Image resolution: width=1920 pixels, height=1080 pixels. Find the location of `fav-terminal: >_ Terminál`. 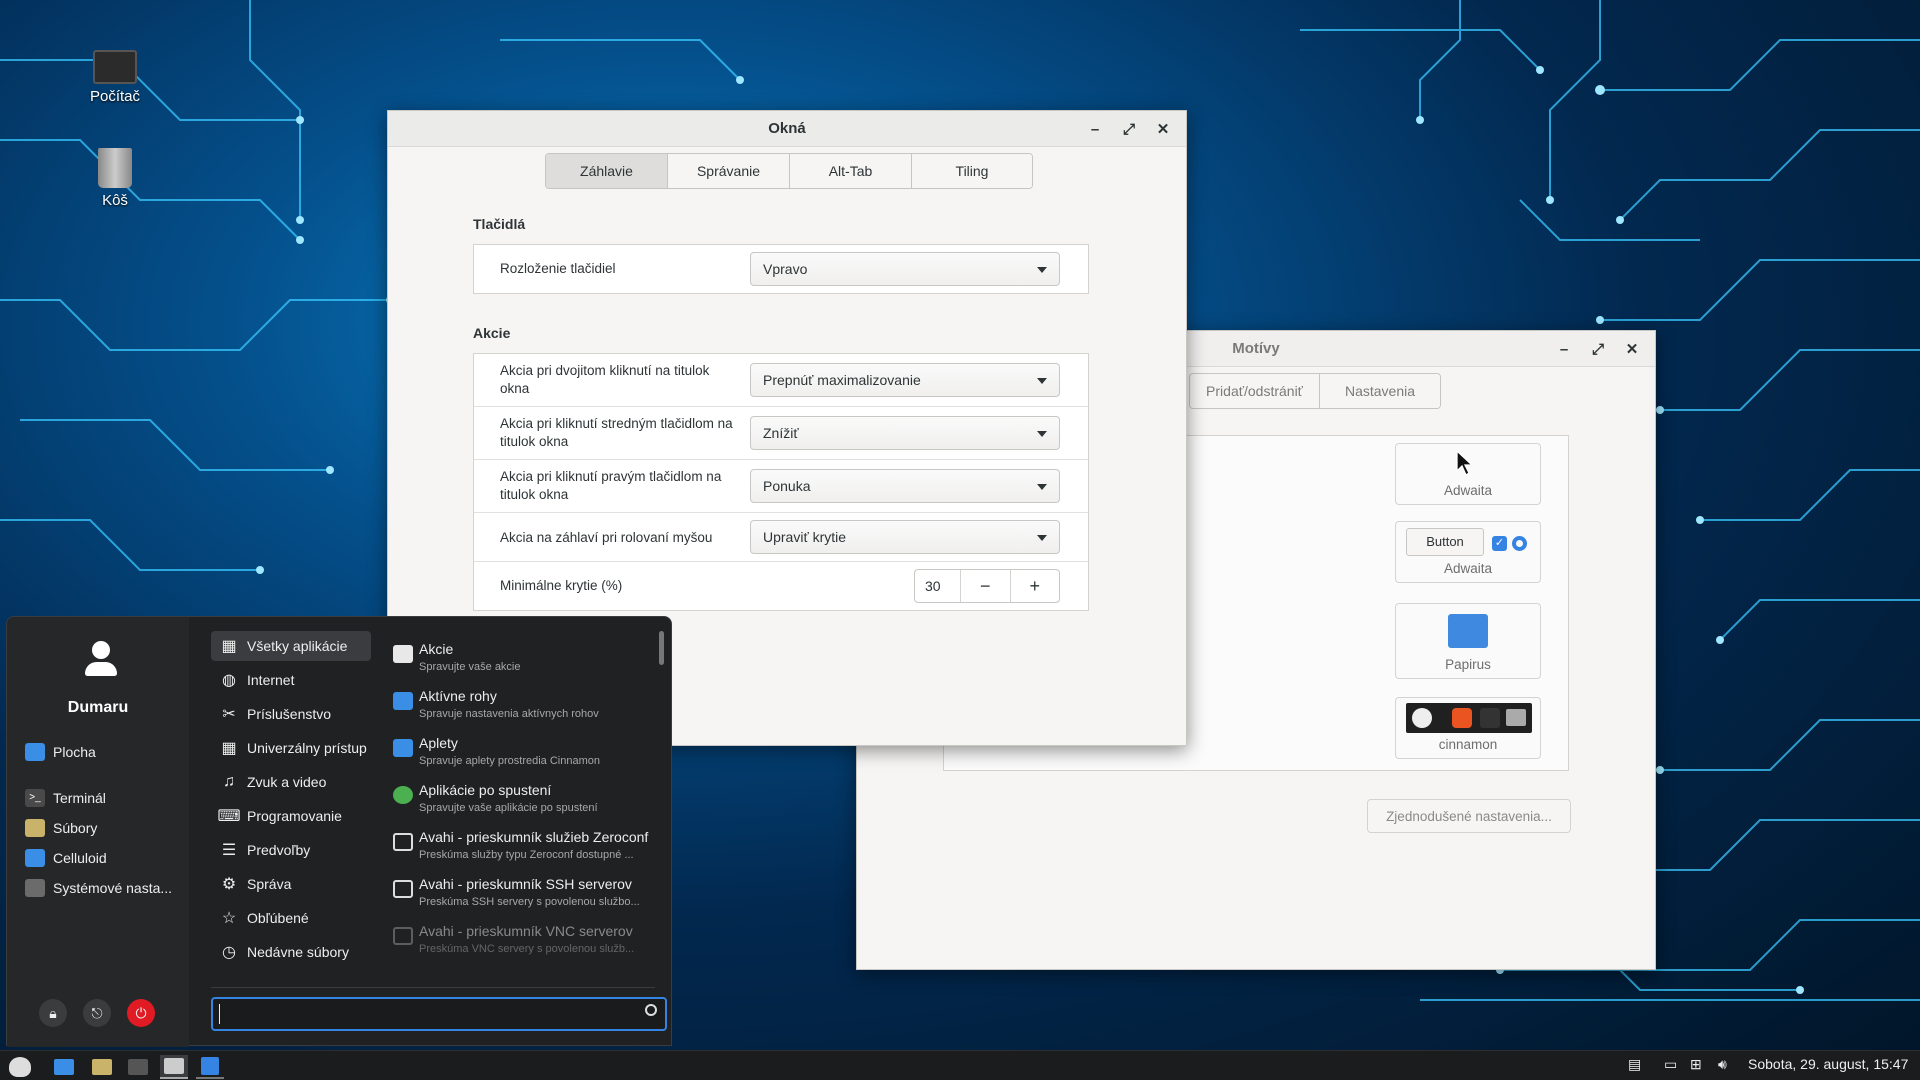

fav-terminal: >_ Terminál is located at coordinates (65, 798).